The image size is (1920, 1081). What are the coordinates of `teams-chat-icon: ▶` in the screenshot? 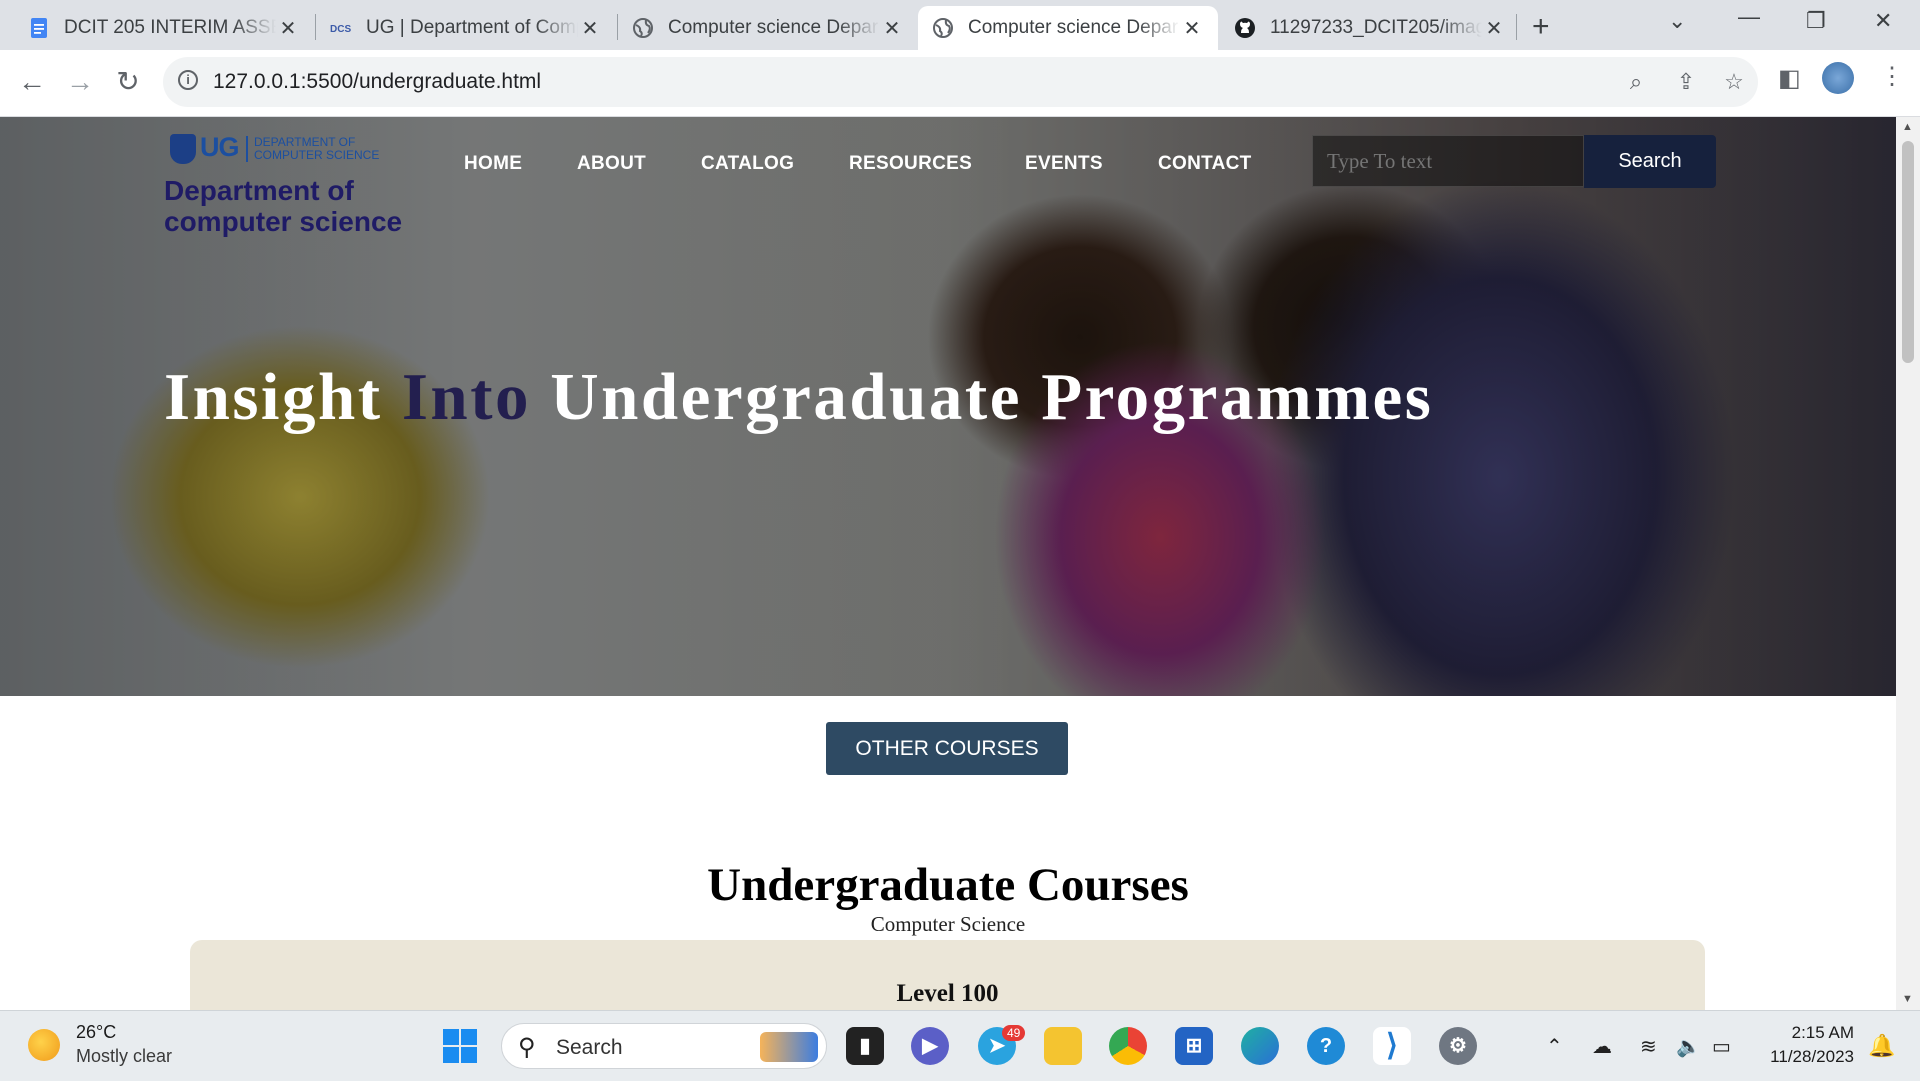 It's located at (930, 1046).